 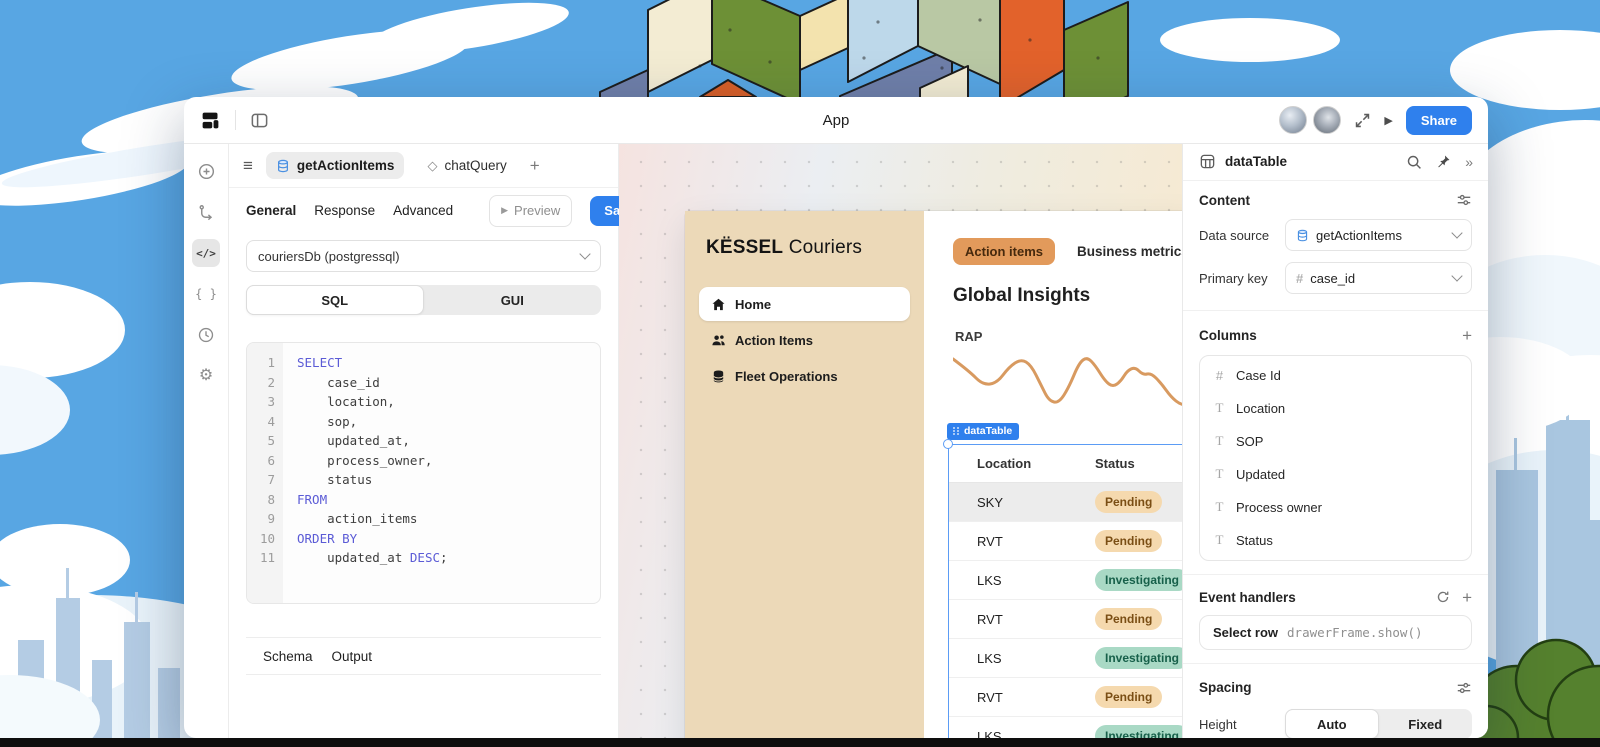 What do you see at coordinates (1443, 597) in the screenshot?
I see `refresh-icon` at bounding box center [1443, 597].